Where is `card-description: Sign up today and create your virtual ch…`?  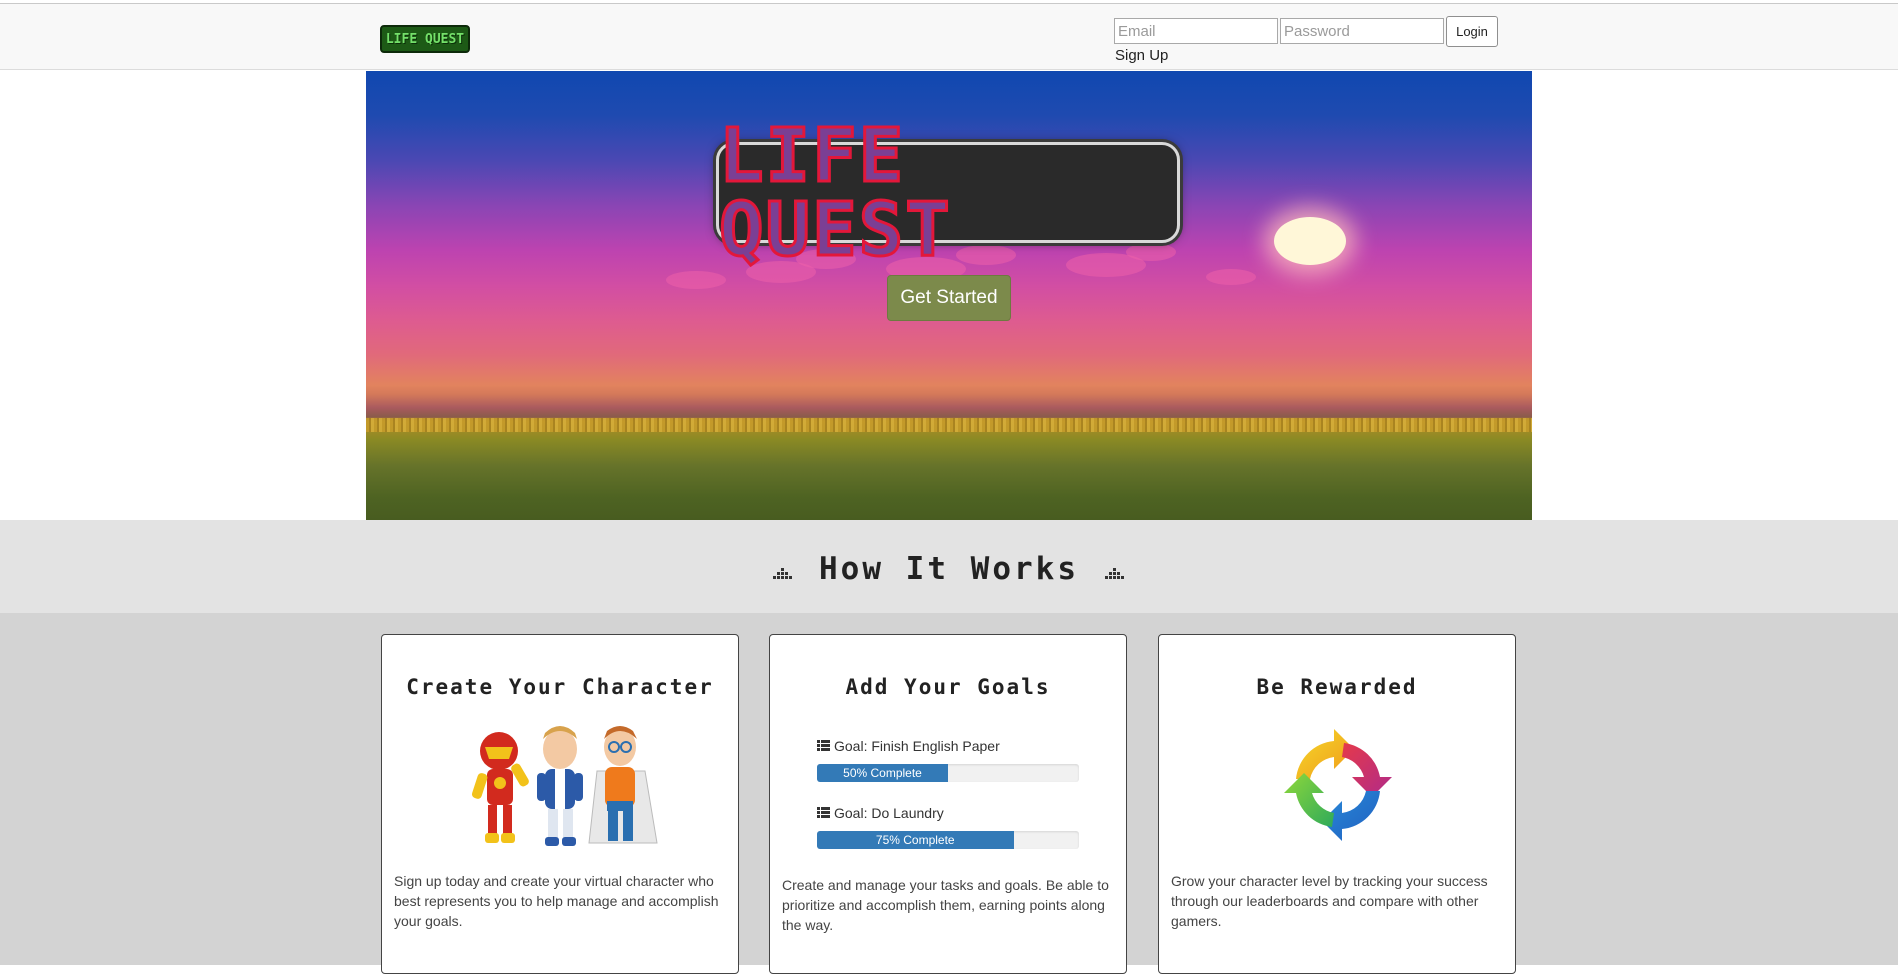
card-description: Sign up today and create your virtual ch… is located at coordinates (556, 901).